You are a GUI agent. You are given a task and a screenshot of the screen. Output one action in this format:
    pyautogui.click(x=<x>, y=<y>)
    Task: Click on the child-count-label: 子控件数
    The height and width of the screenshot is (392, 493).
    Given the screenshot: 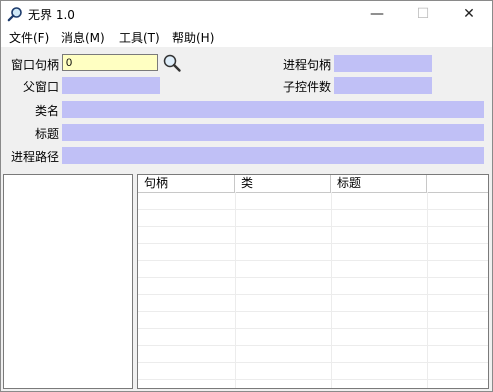 What is the action you would take?
    pyautogui.click(x=306, y=87)
    